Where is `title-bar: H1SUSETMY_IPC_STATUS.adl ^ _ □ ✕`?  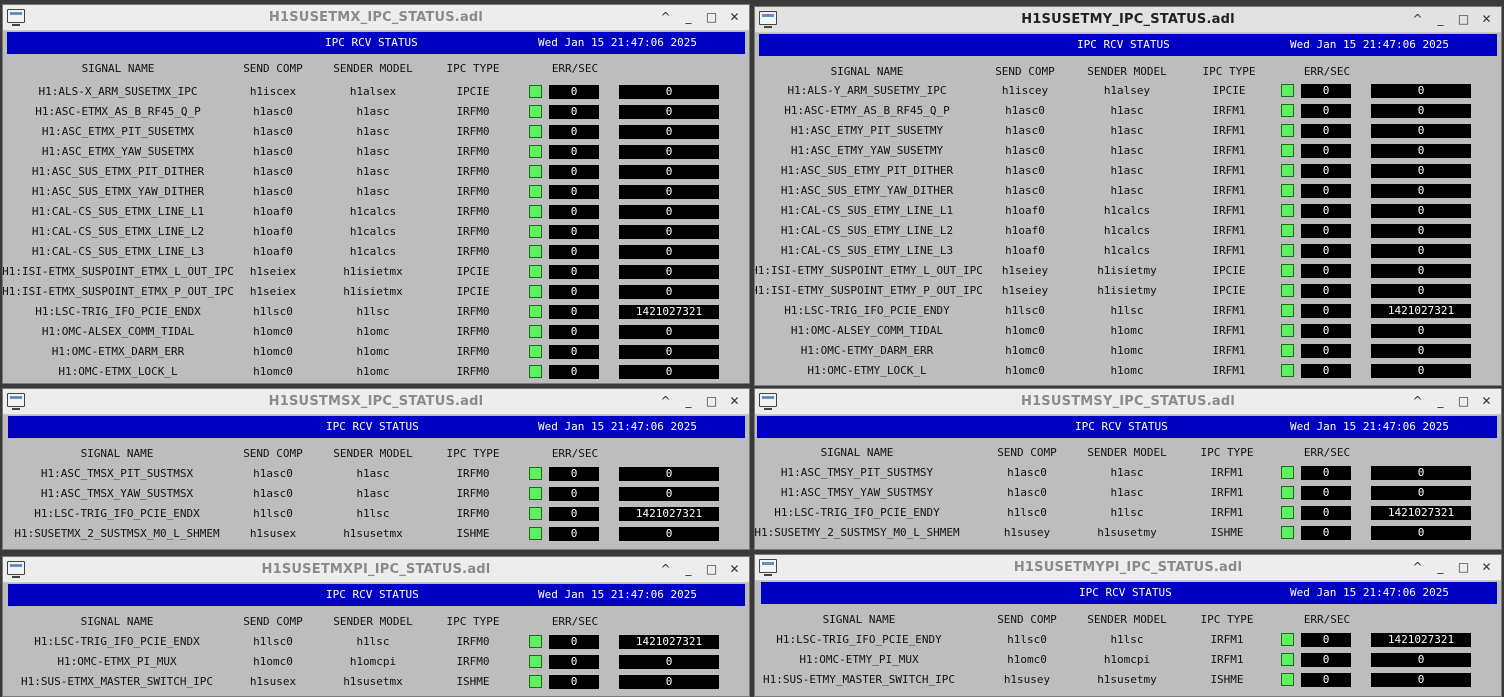 title-bar: H1SUSETMY_IPC_STATUS.adl ^ _ □ ✕ is located at coordinates (1128, 20).